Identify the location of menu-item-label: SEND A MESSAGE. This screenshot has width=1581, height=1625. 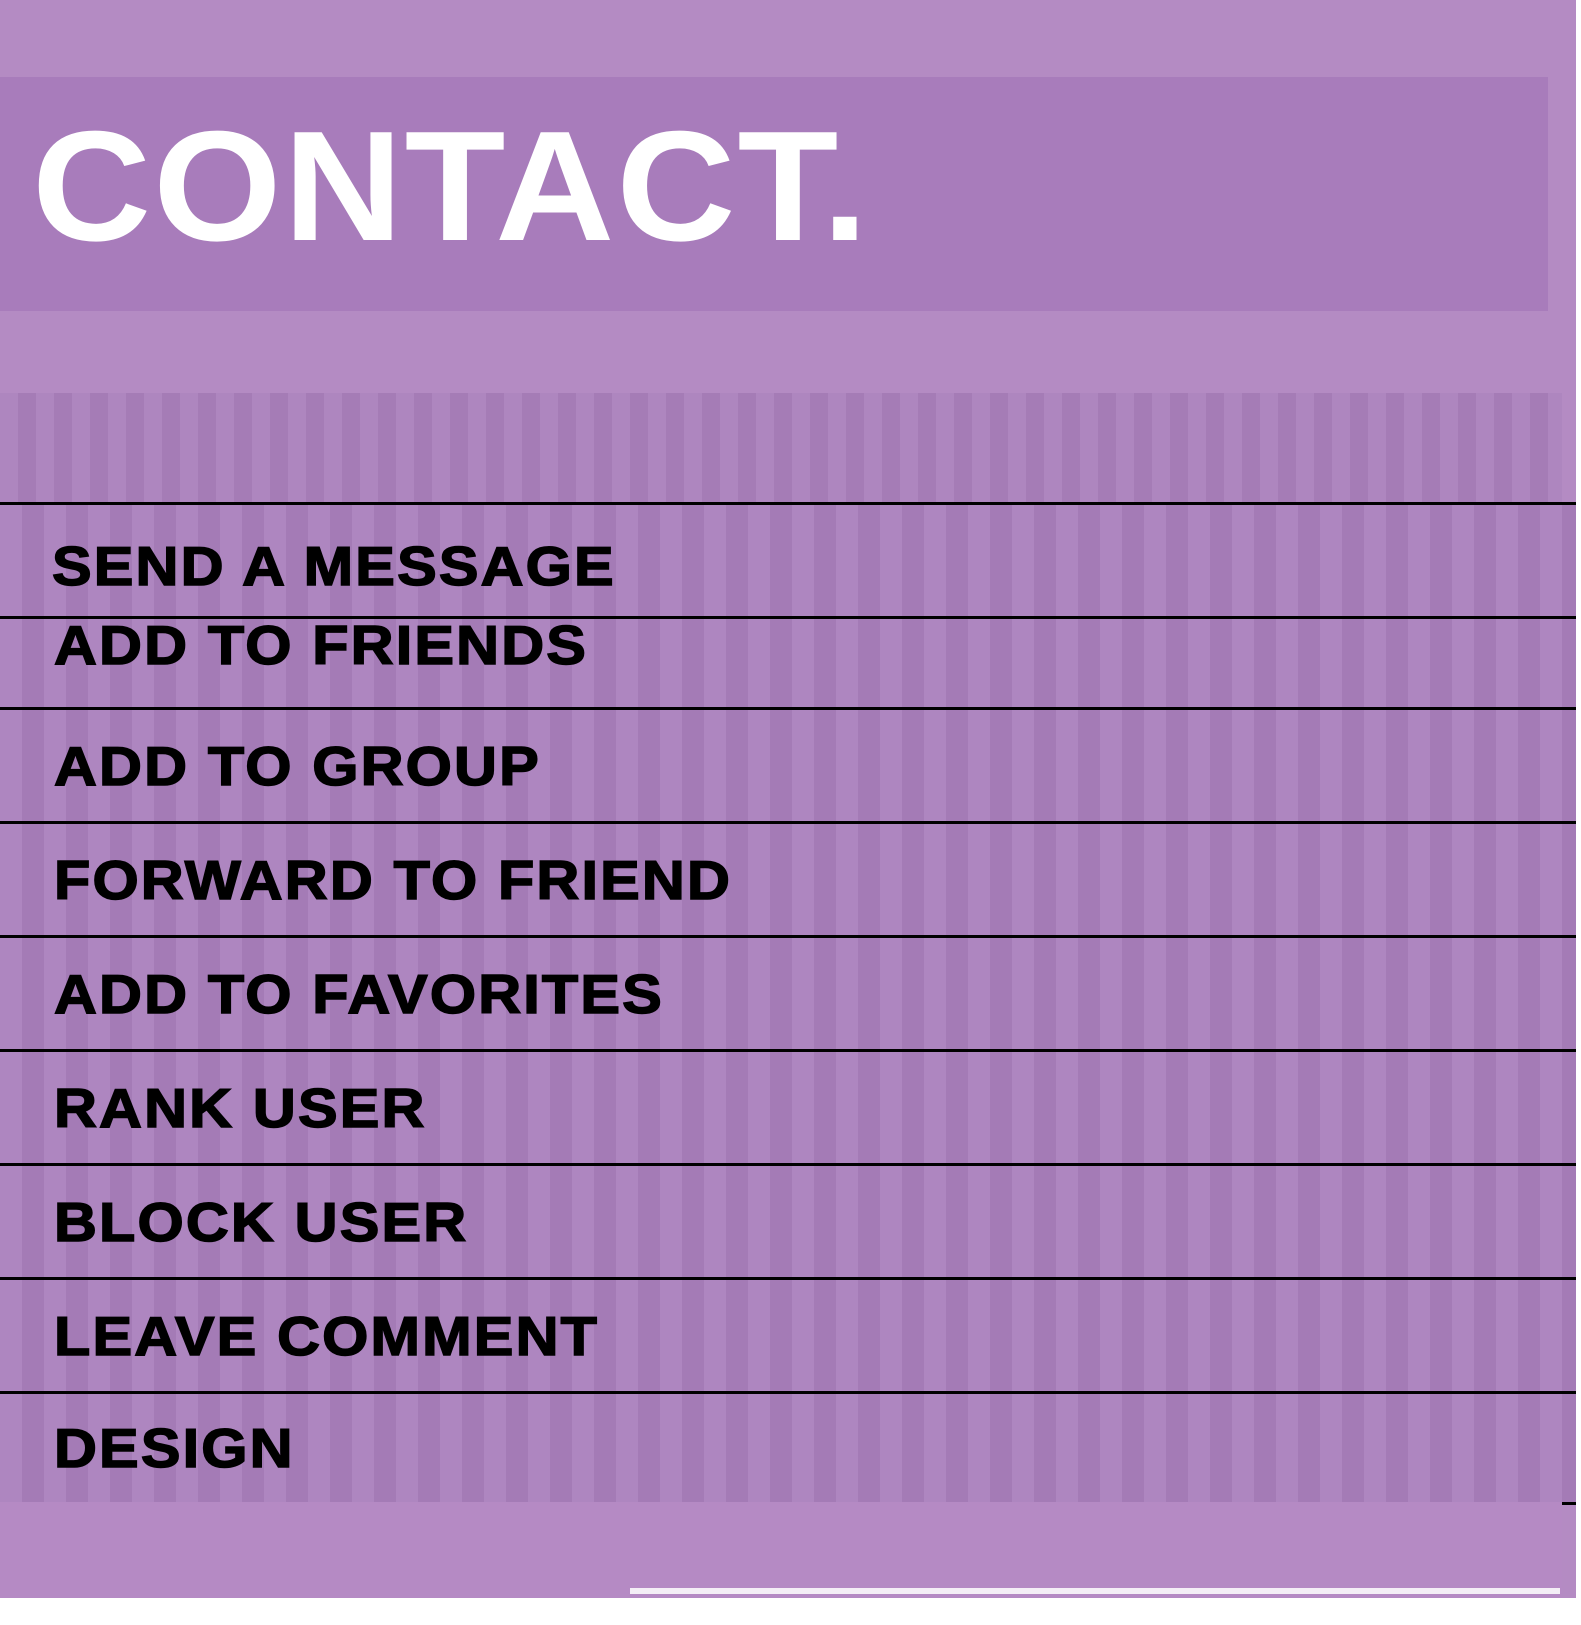
(333, 566).